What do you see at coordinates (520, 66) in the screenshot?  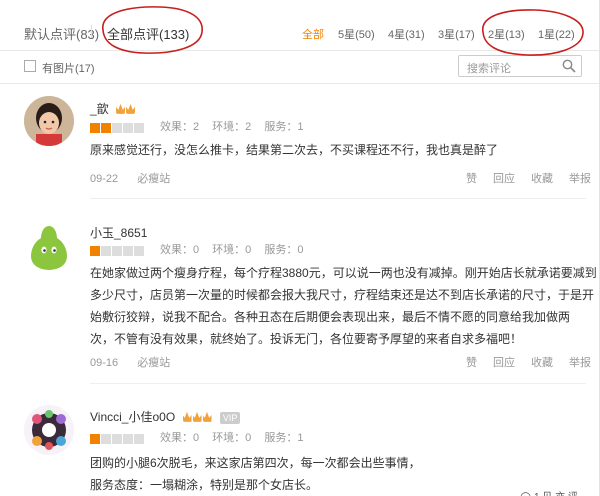 I see `search-input: 搜索评论` at bounding box center [520, 66].